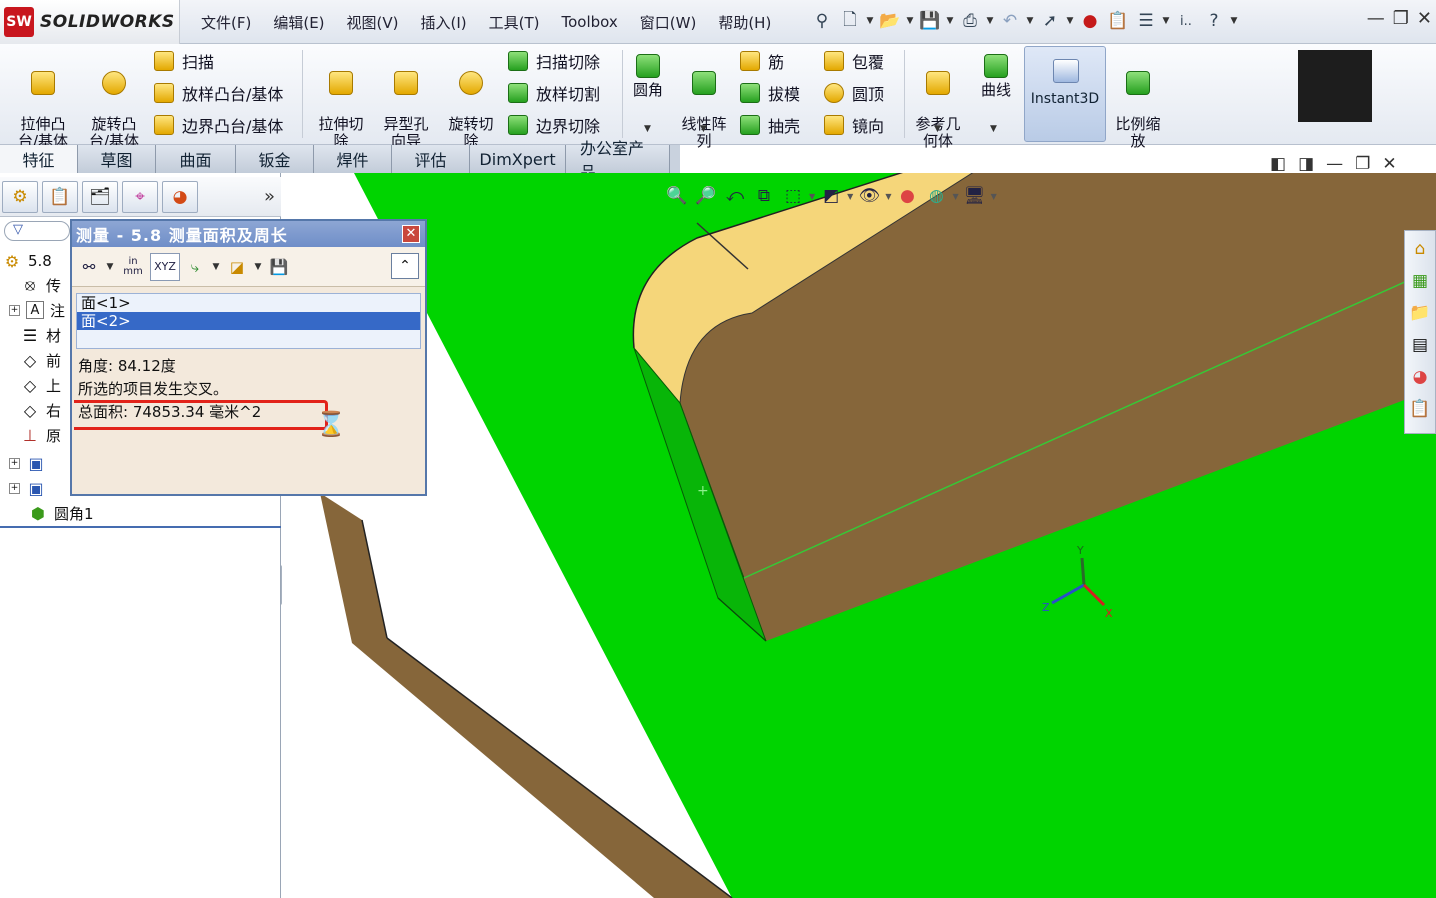 The image size is (1436, 898). What do you see at coordinates (910, 21) in the screenshot?
I see `open-dropdown-icon: ▼` at bounding box center [910, 21].